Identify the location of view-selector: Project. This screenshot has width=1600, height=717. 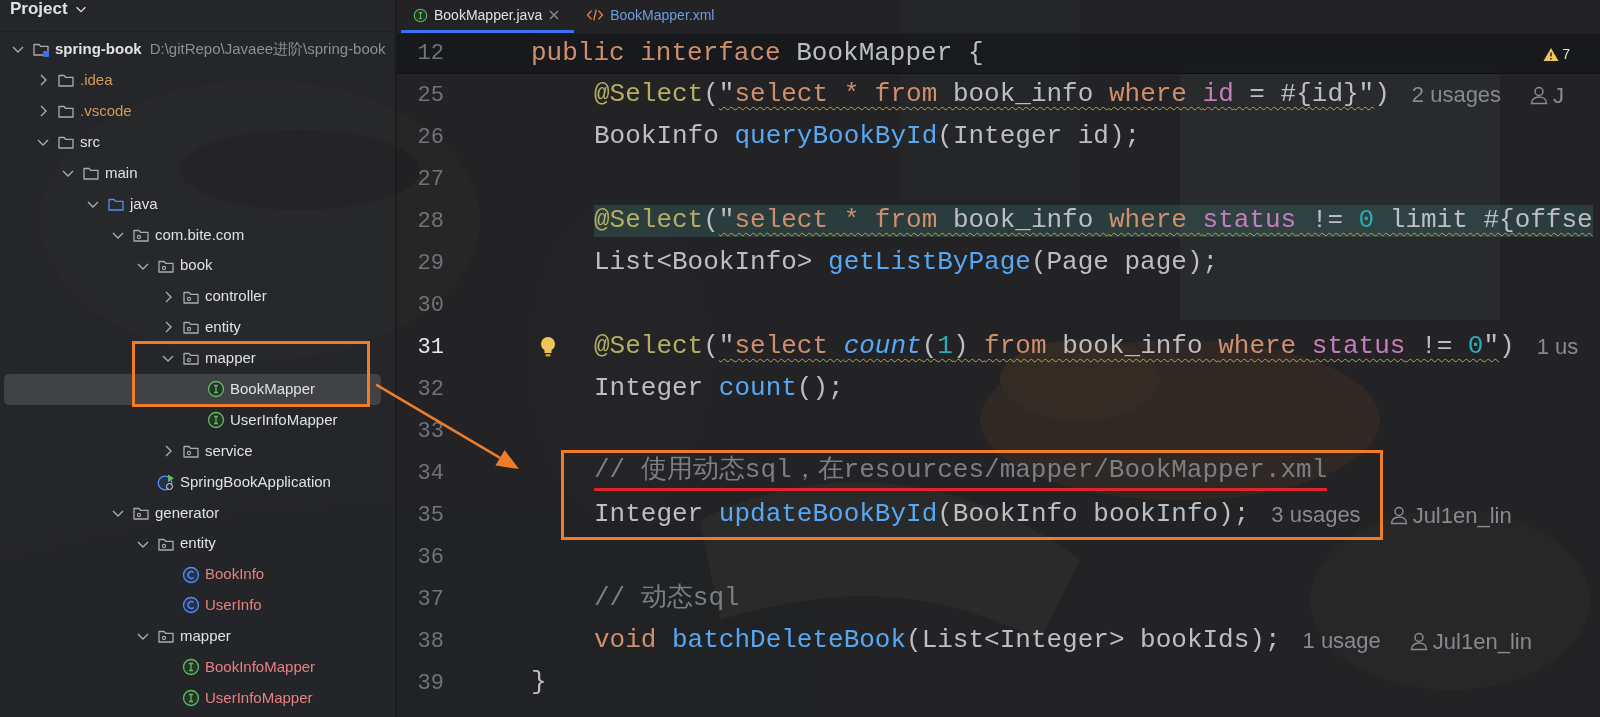
(49, 9).